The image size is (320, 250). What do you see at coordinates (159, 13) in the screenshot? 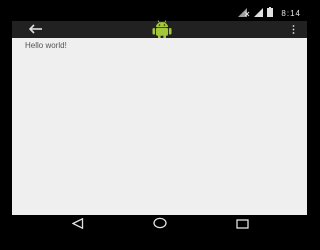
I see `status-bar: 8:14` at bounding box center [159, 13].